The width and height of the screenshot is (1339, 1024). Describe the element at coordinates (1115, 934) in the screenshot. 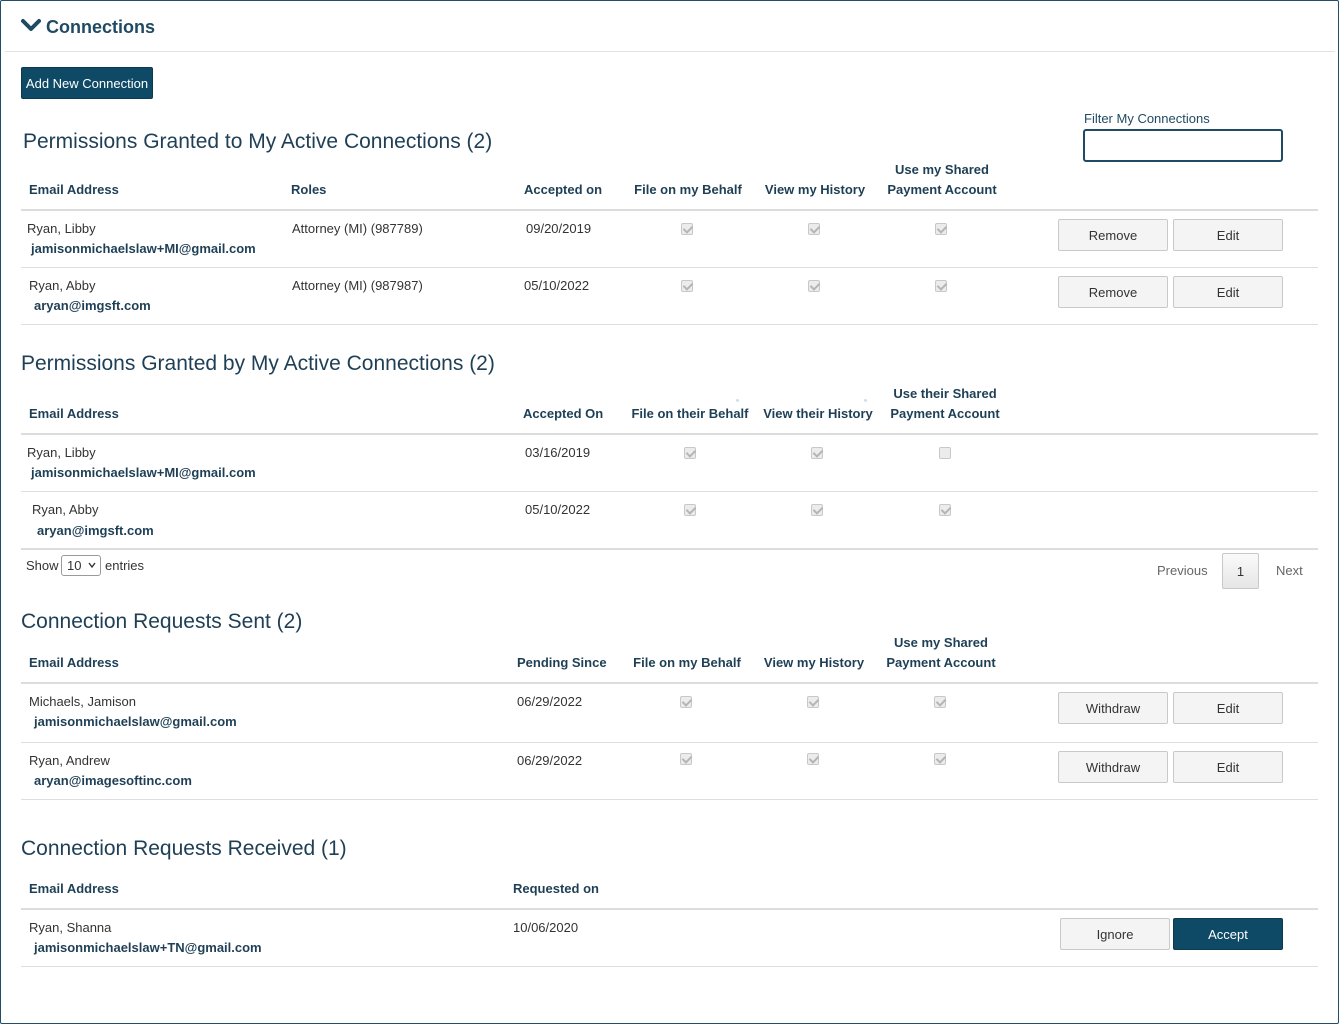

I see `ignore-button: Ignore` at that location.